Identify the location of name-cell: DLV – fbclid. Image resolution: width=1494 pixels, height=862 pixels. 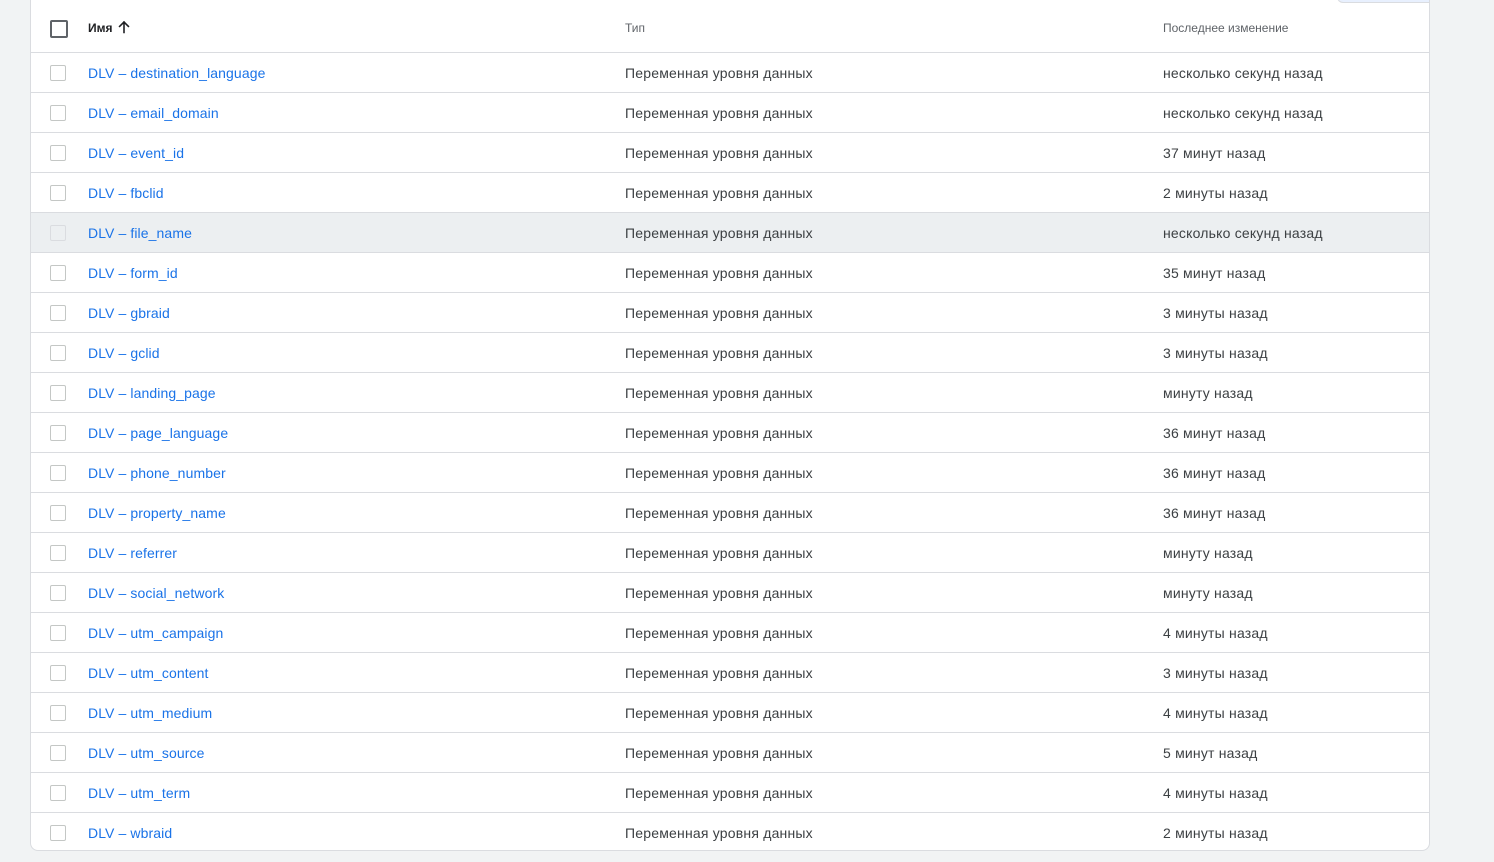
(126, 193).